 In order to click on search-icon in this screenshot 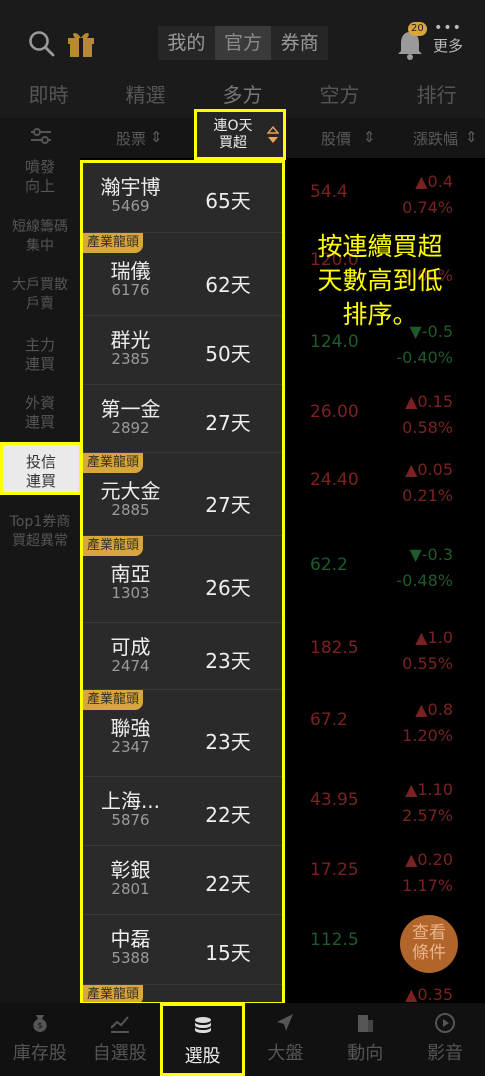, I will do `click(42, 44)`.